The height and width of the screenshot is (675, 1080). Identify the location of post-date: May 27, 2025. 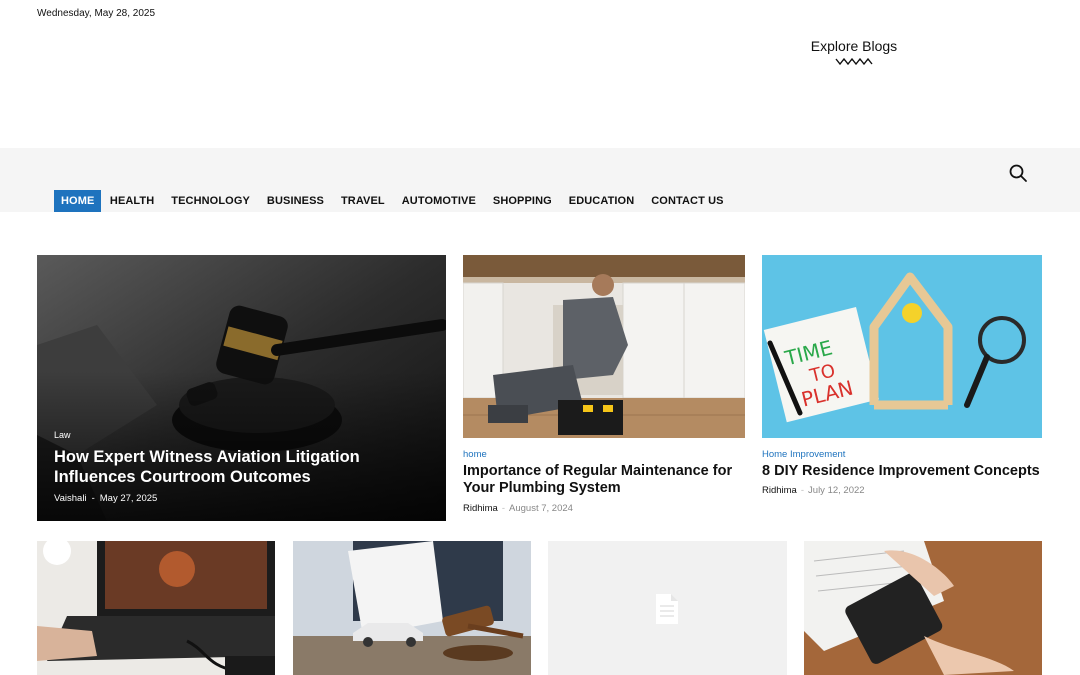
(128, 498).